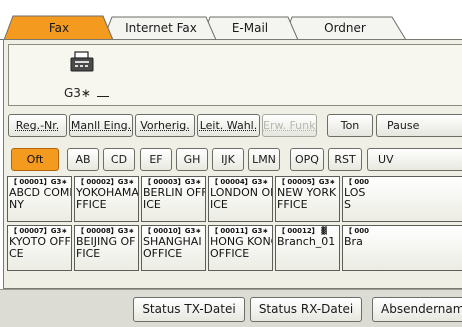  What do you see at coordinates (250, 28) in the screenshot?
I see `tab-email: E-Mail` at bounding box center [250, 28].